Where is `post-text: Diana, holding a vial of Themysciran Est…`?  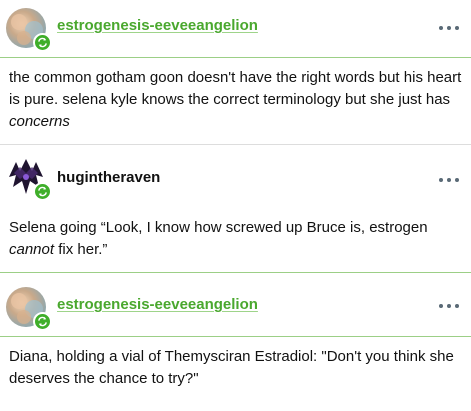 post-text: Diana, holding a vial of Themysciran Est… is located at coordinates (231, 367).